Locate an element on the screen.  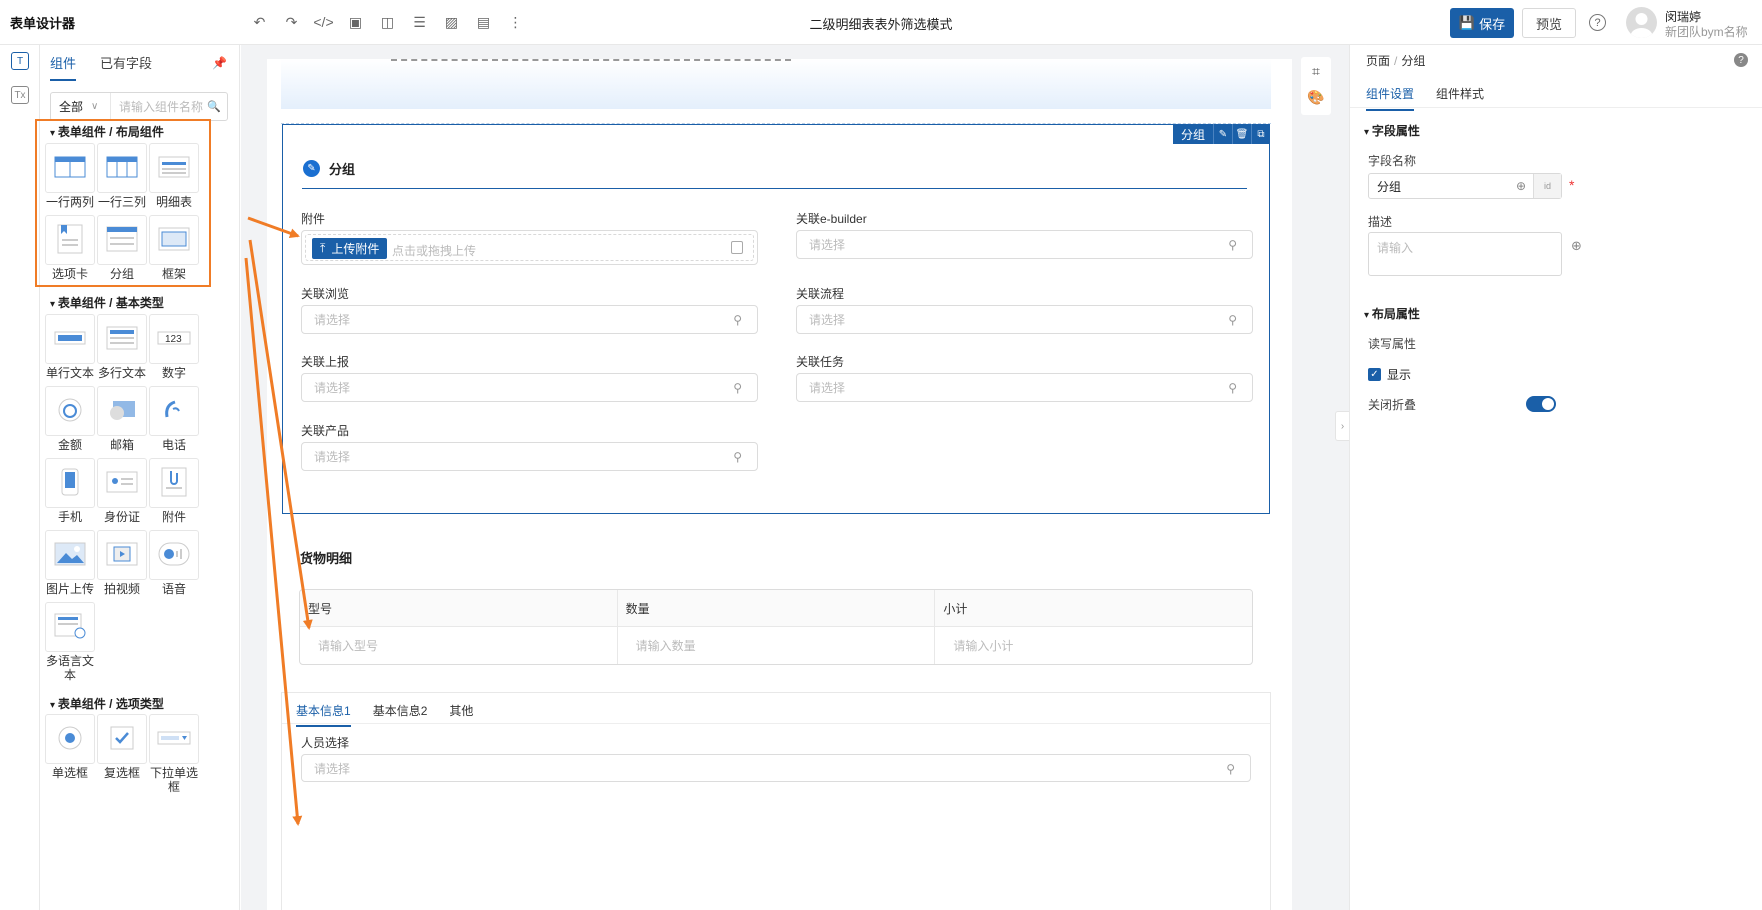
quantity-input: 请输入数量 is located at coordinates (777, 645).